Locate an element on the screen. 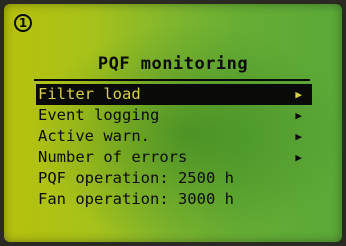 The height and width of the screenshot is (246, 346). menu-item-label: Event logging is located at coordinates (99, 115).